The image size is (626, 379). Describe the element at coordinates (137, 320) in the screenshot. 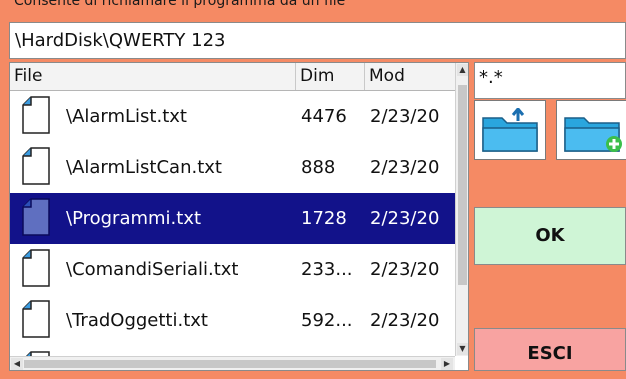

I see `file-name: \TradOggetti.txt` at that location.